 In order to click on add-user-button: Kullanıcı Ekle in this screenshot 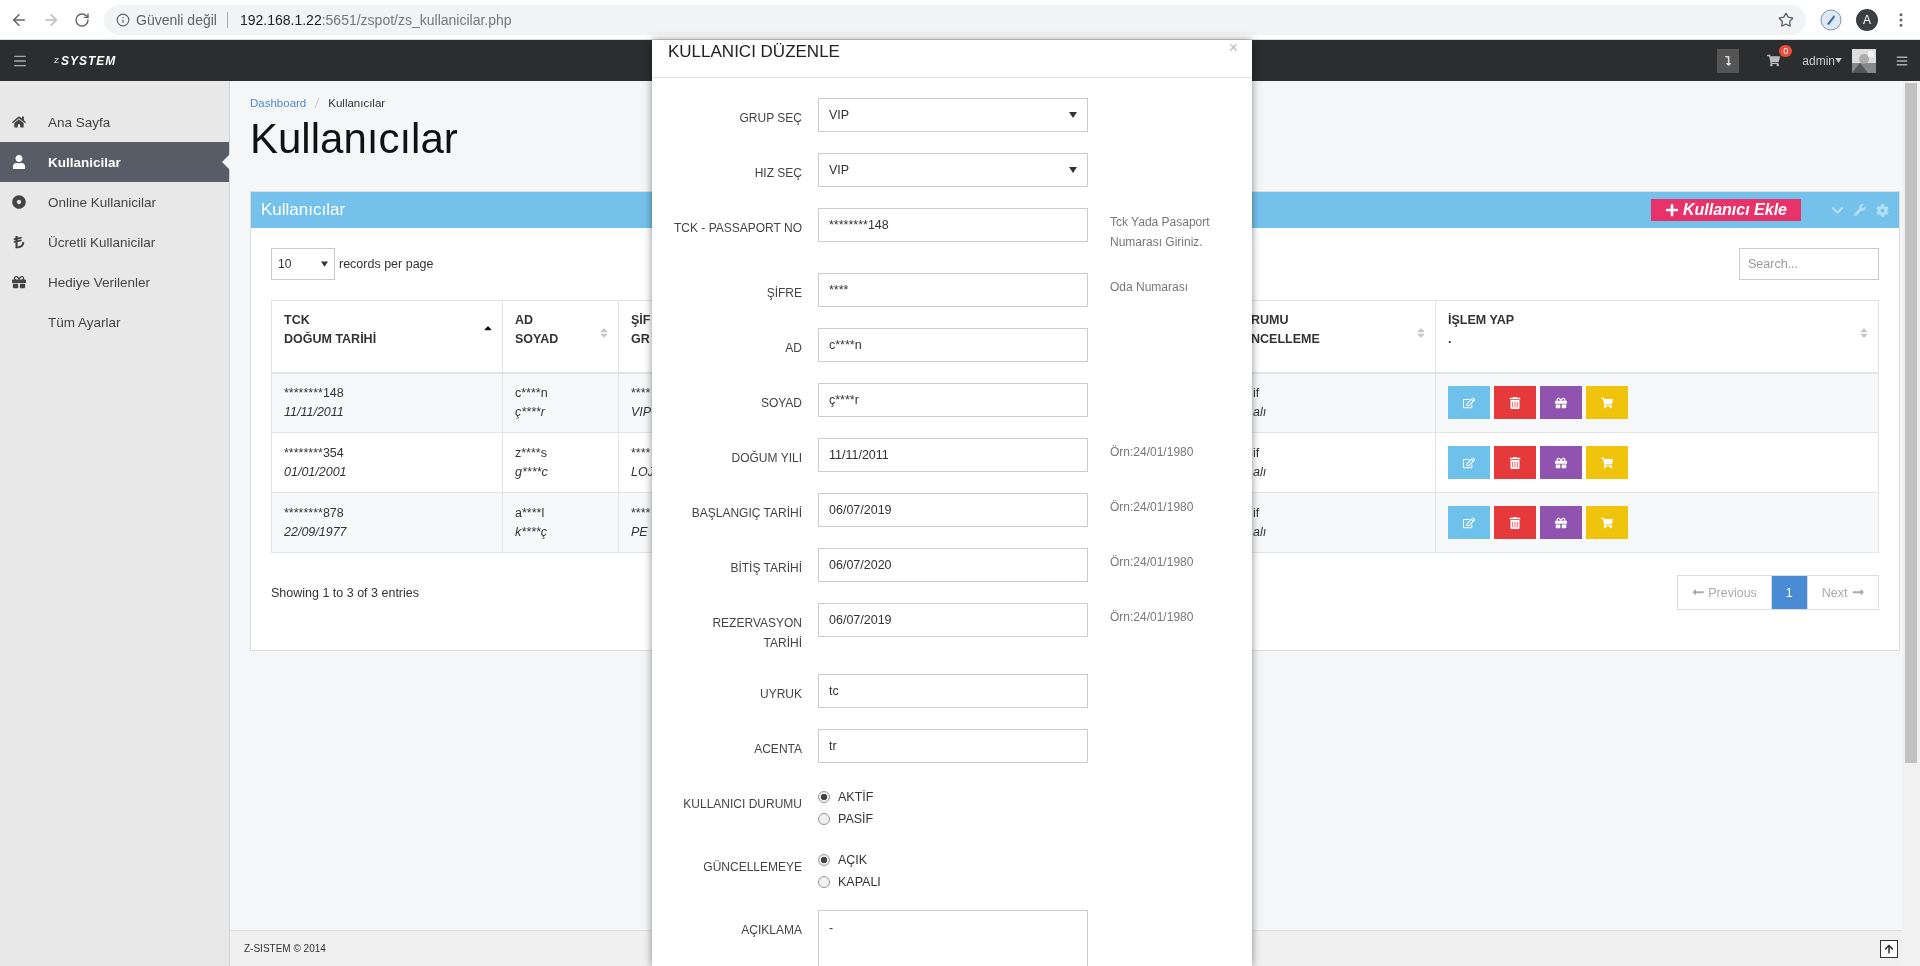, I will do `click(1725, 210)`.